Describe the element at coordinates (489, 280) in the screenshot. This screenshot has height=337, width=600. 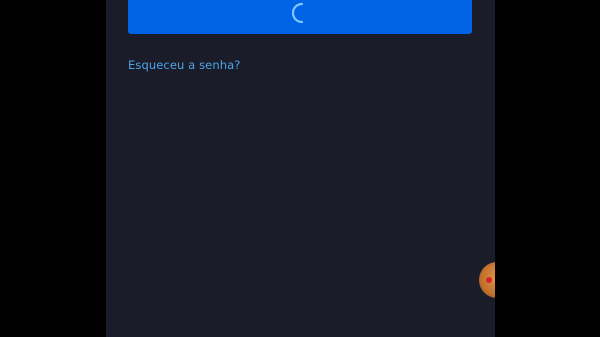
I see `notification-dot` at that location.